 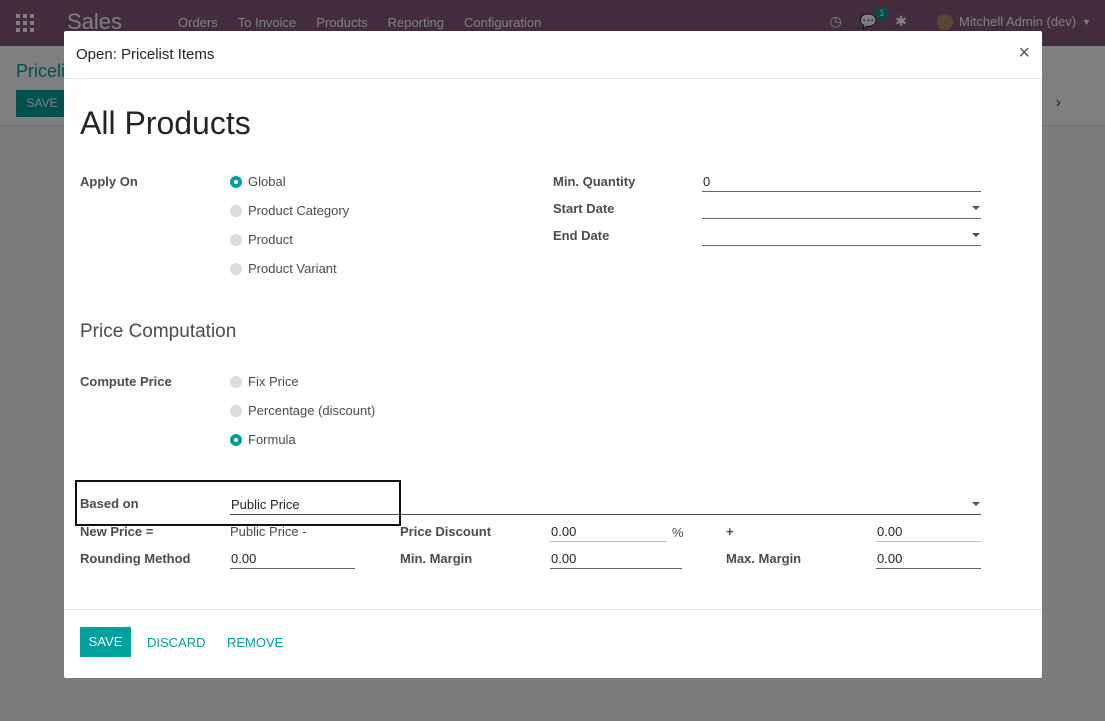 I want to click on new-price-value: Public Price -, so click(x=268, y=531).